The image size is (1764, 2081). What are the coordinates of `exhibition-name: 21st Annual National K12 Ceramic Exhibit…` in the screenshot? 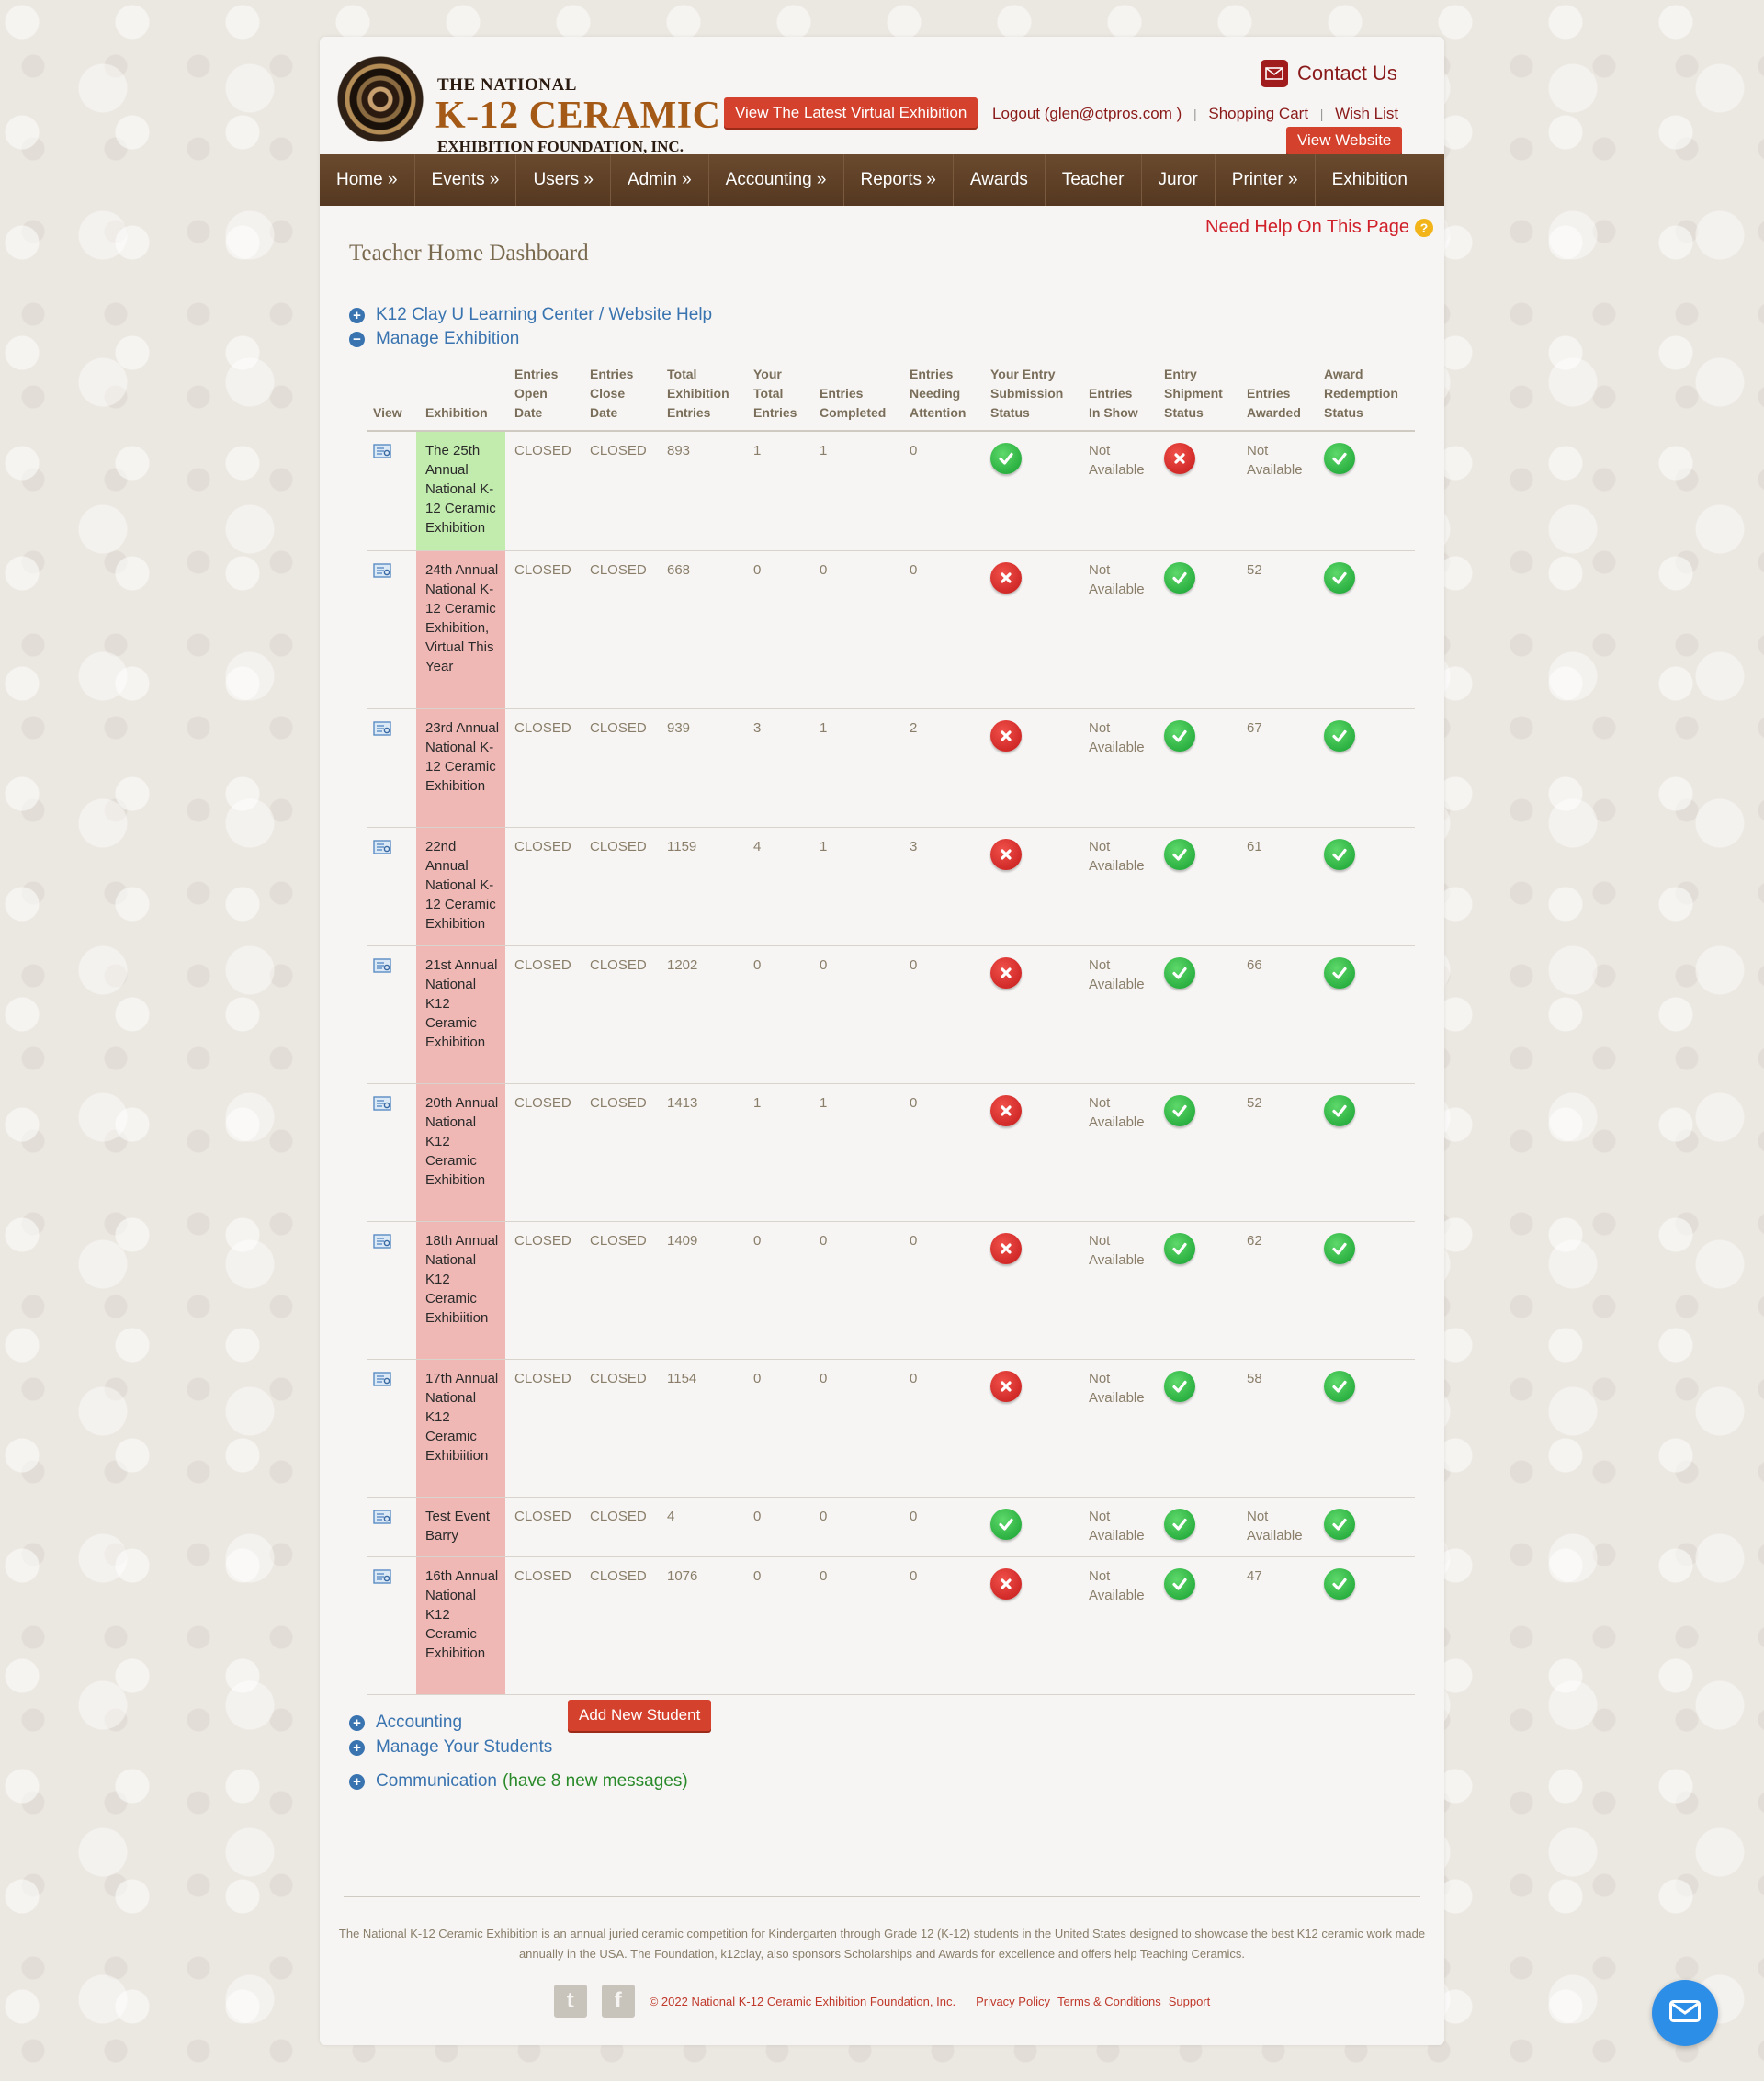 It's located at (461, 1014).